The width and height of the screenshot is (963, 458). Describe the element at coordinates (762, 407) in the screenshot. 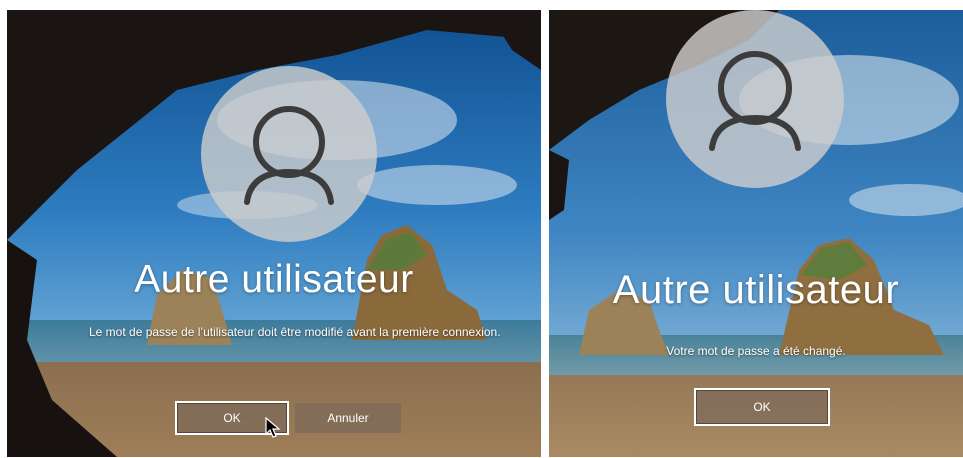

I see `ok-button: OK` at that location.